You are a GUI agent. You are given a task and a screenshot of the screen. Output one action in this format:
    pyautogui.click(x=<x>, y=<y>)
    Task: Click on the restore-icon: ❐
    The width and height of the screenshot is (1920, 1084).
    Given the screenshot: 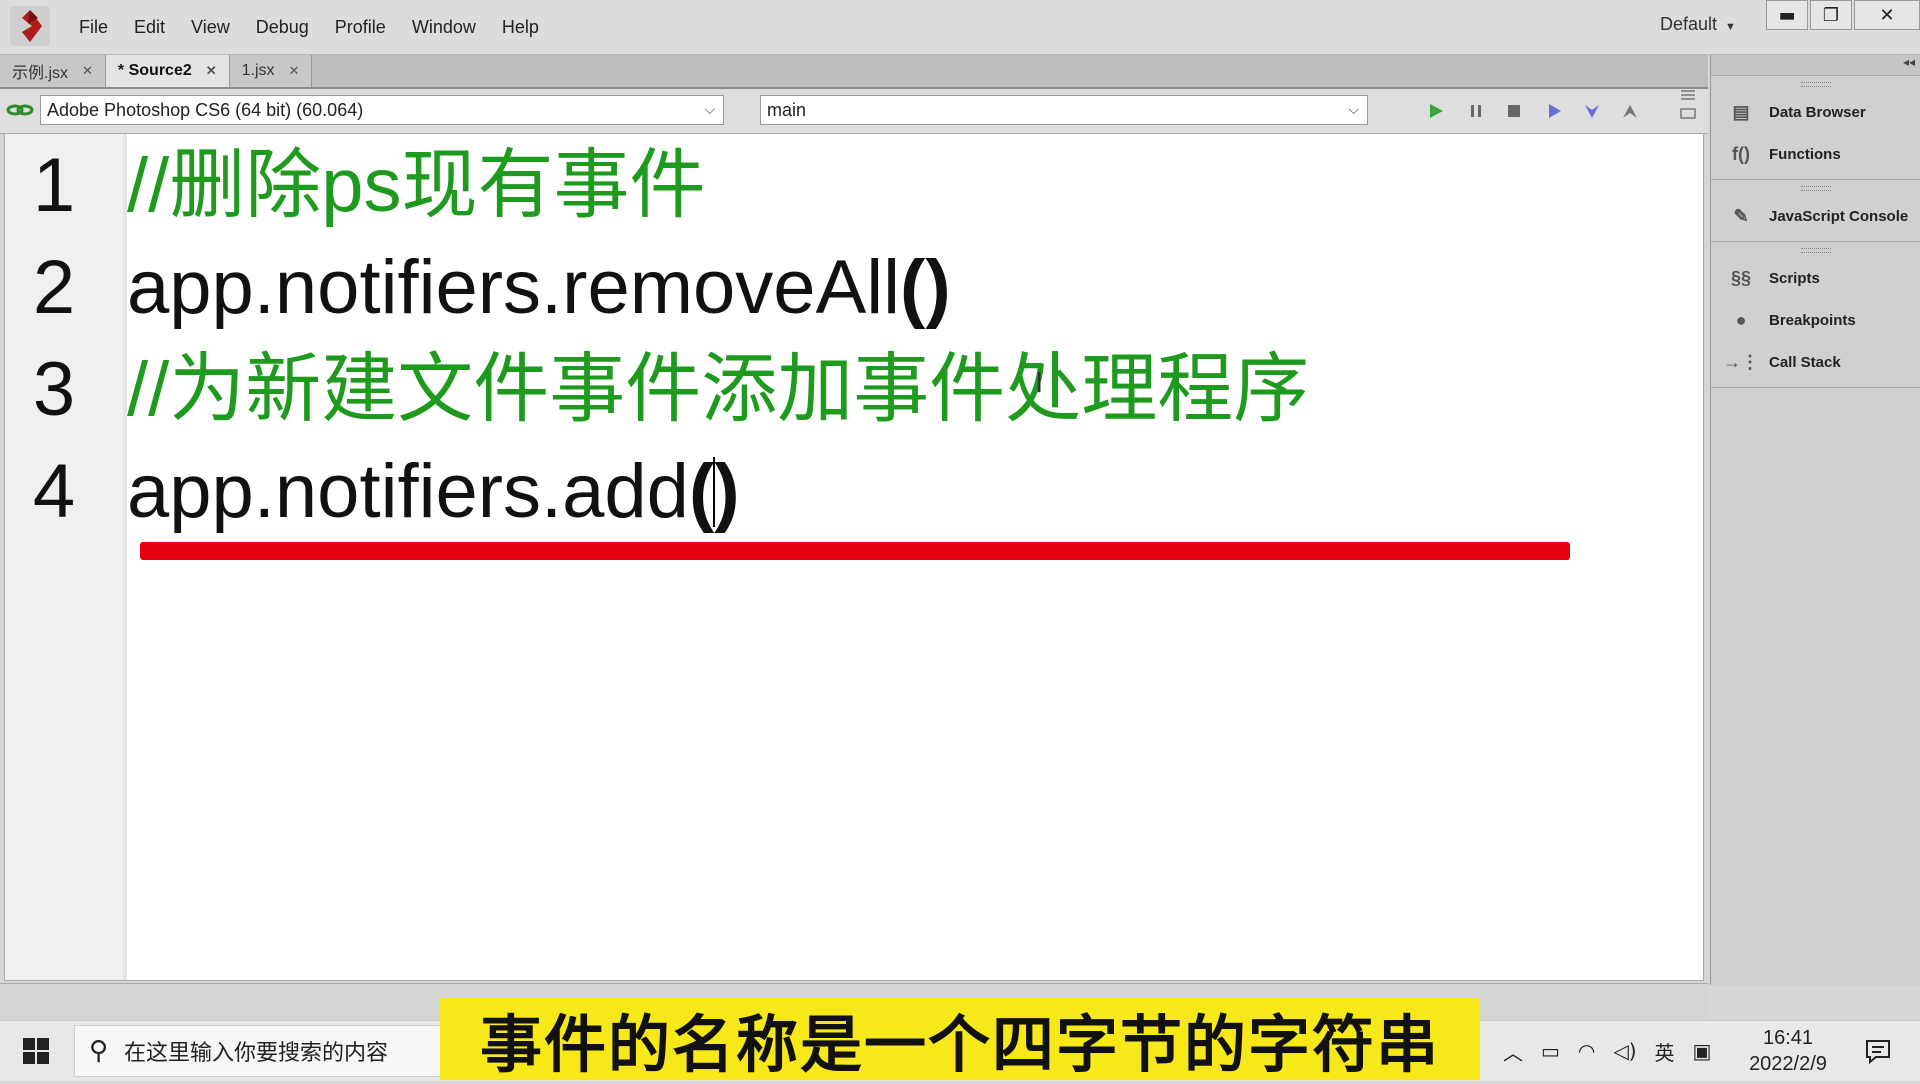 What is the action you would take?
    pyautogui.click(x=1831, y=15)
    